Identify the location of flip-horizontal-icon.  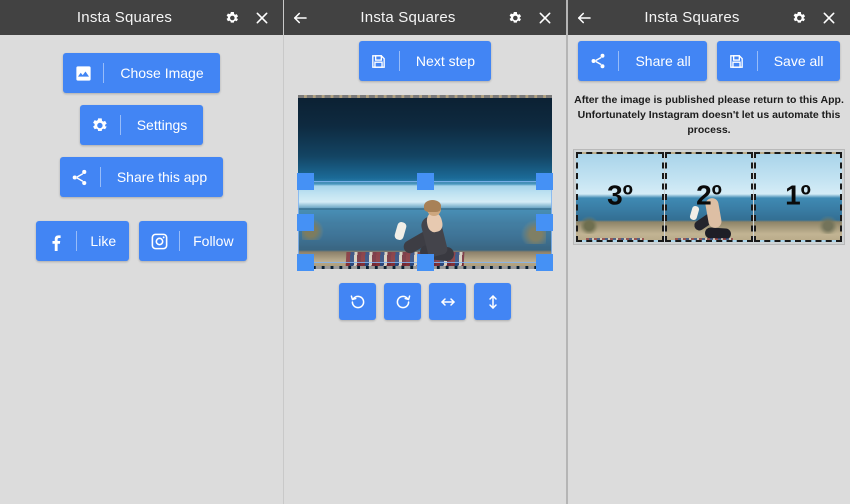
(447, 301).